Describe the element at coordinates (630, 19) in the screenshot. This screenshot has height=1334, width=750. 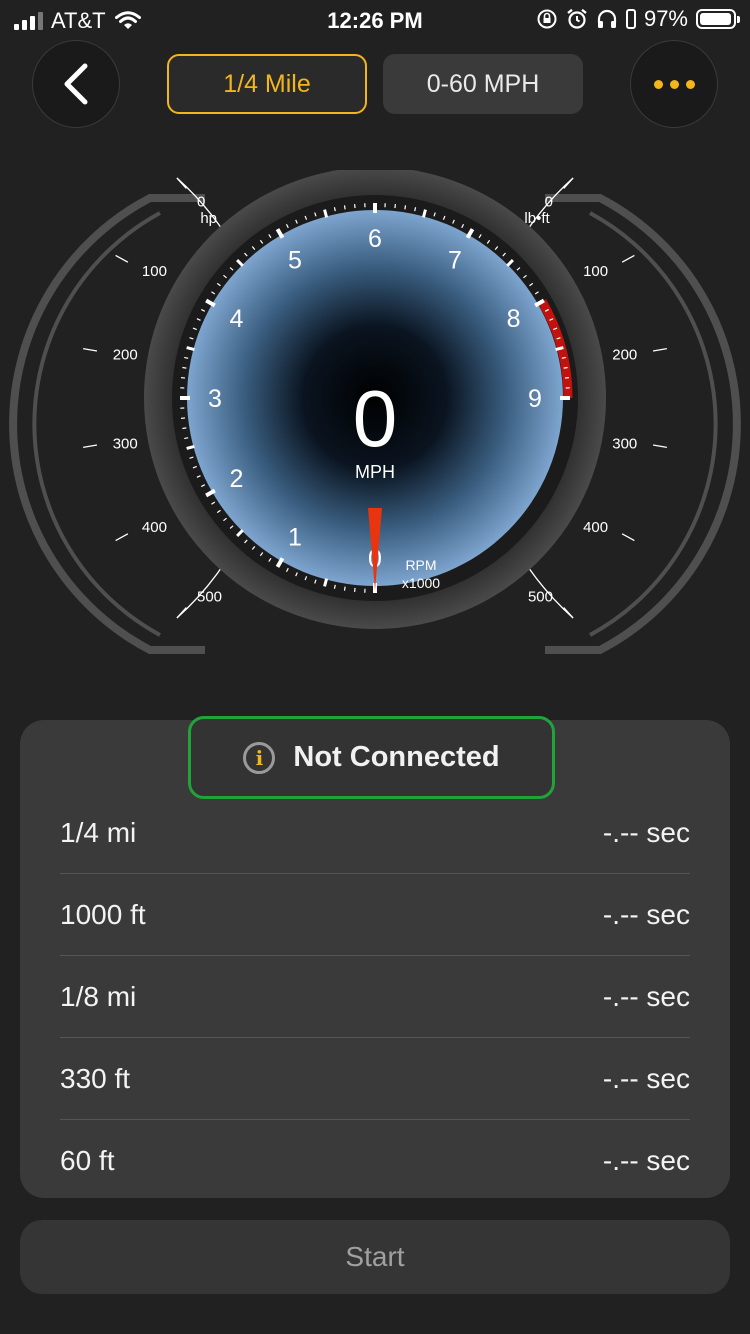
I see `portrait-orientation-icon` at that location.